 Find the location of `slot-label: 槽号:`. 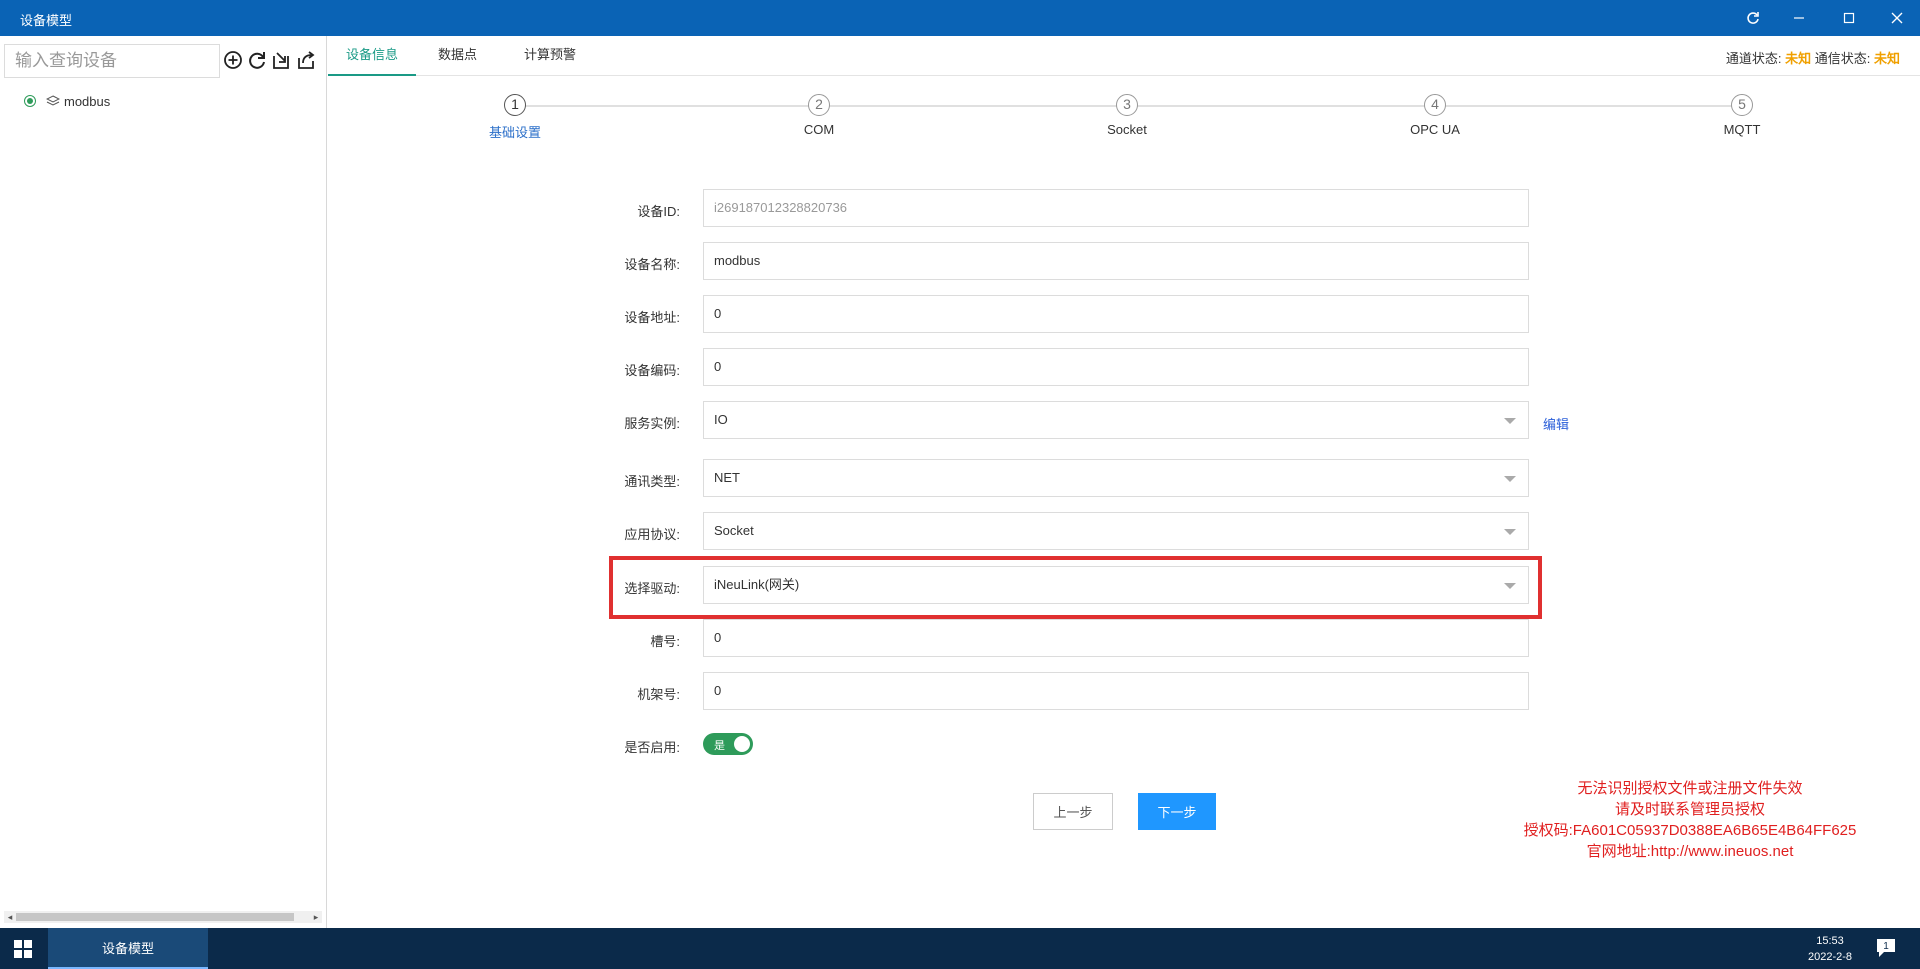

slot-label: 槽号: is located at coordinates (665, 641).